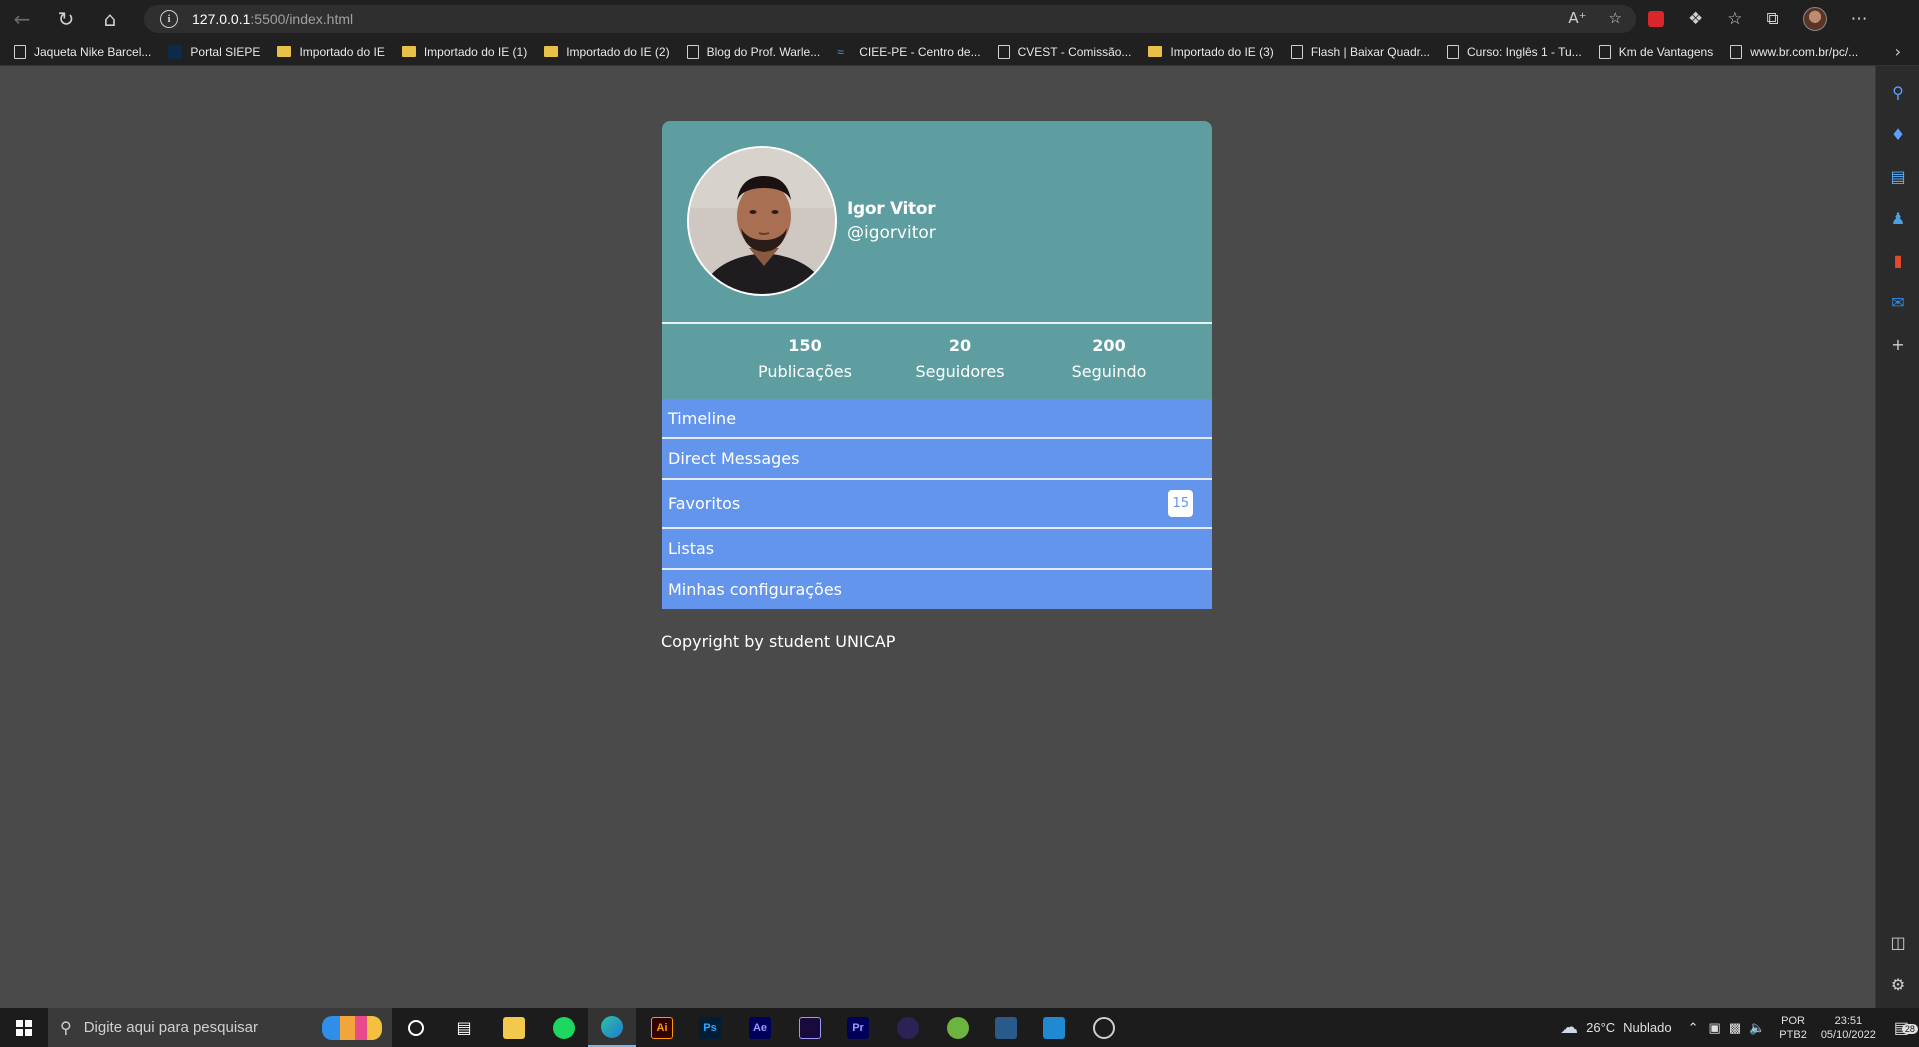 The height and width of the screenshot is (1047, 1919). I want to click on weather-temp: 26°C, so click(1600, 1027).